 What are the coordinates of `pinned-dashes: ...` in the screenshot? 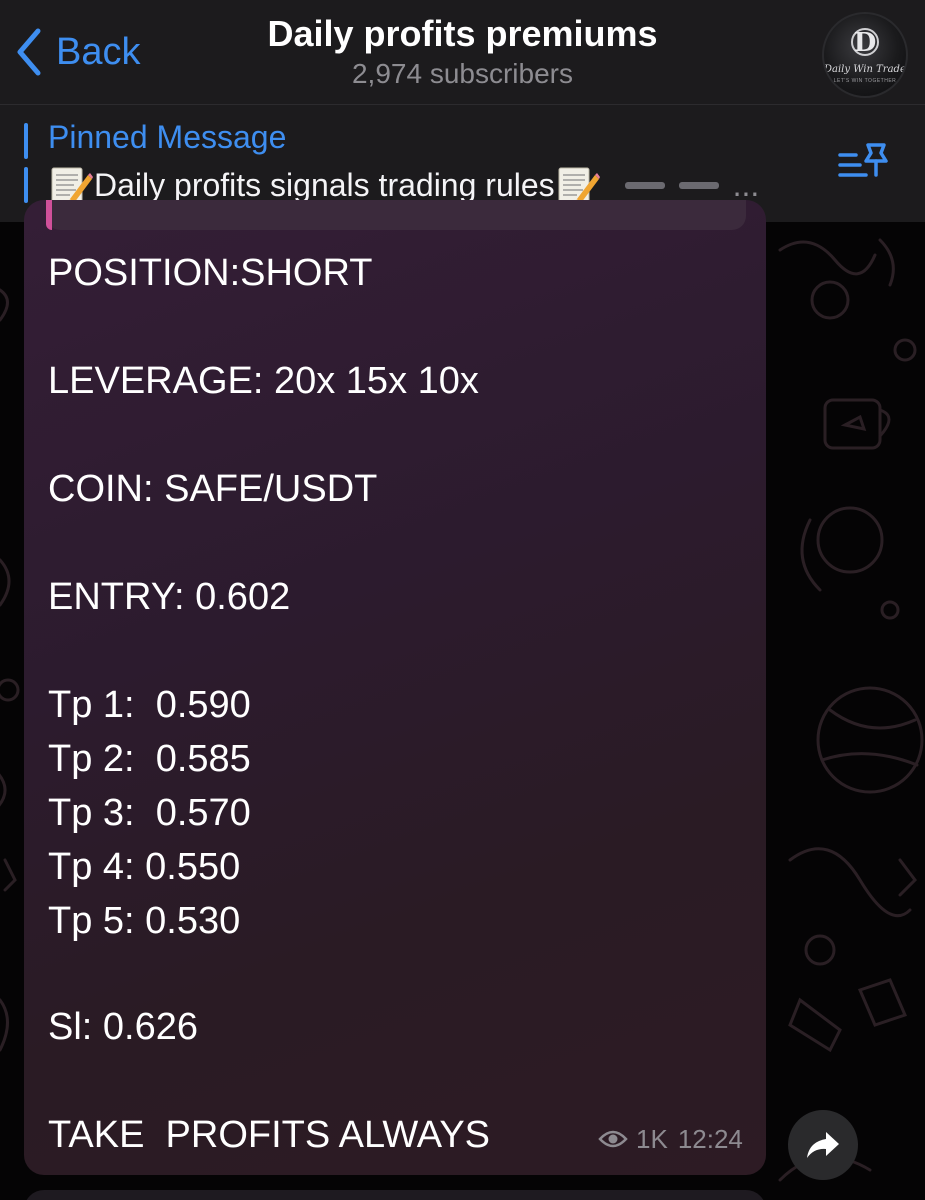 It's located at (692, 185).